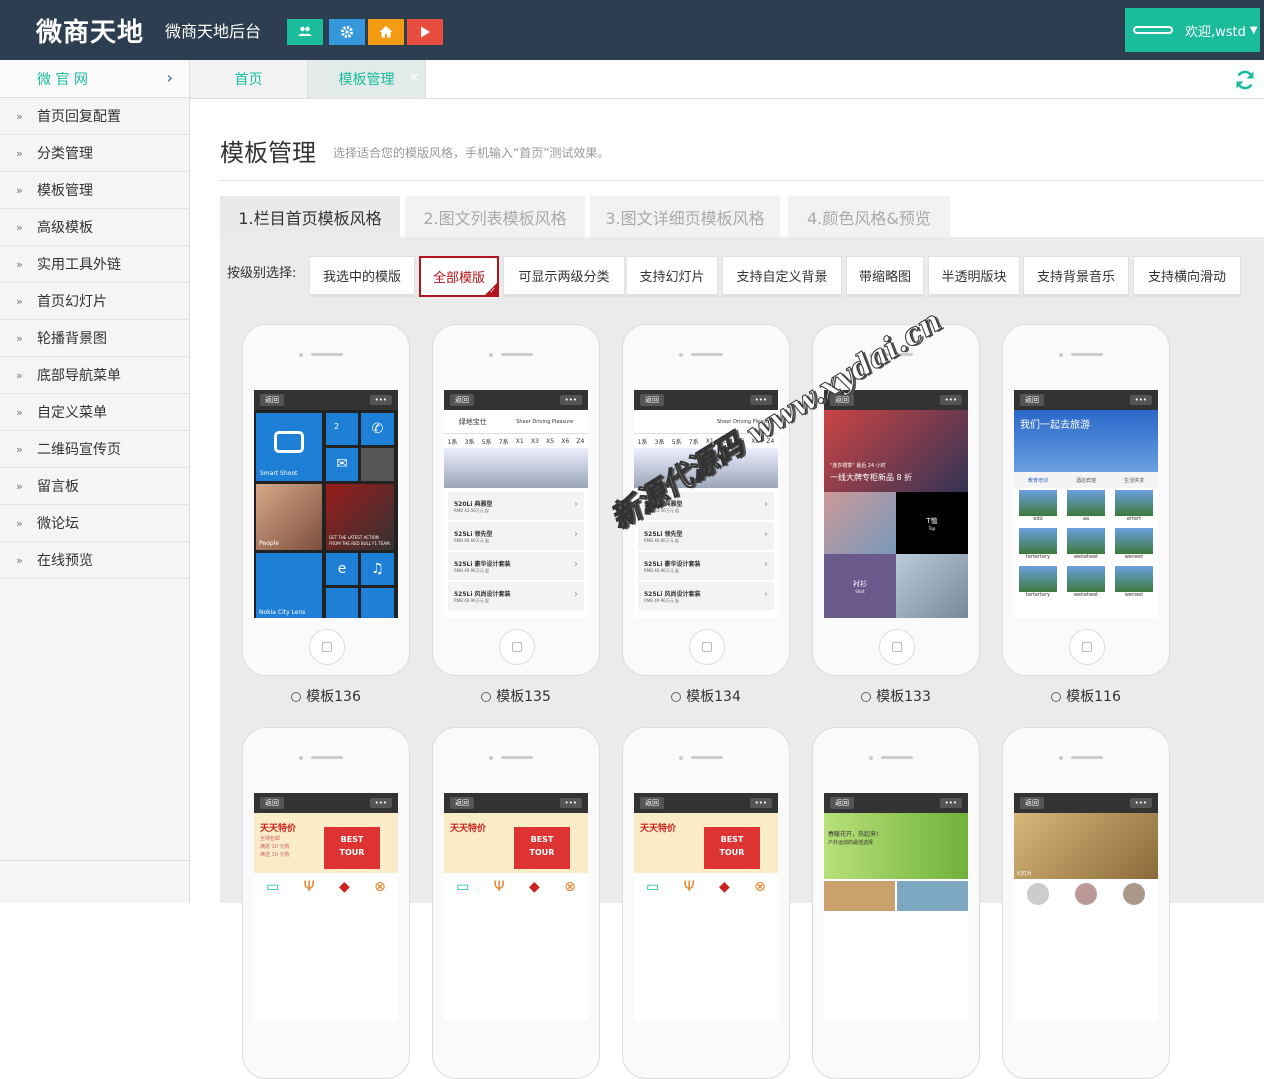 The image size is (1264, 1079). I want to click on tab-home: 首页, so click(249, 79).